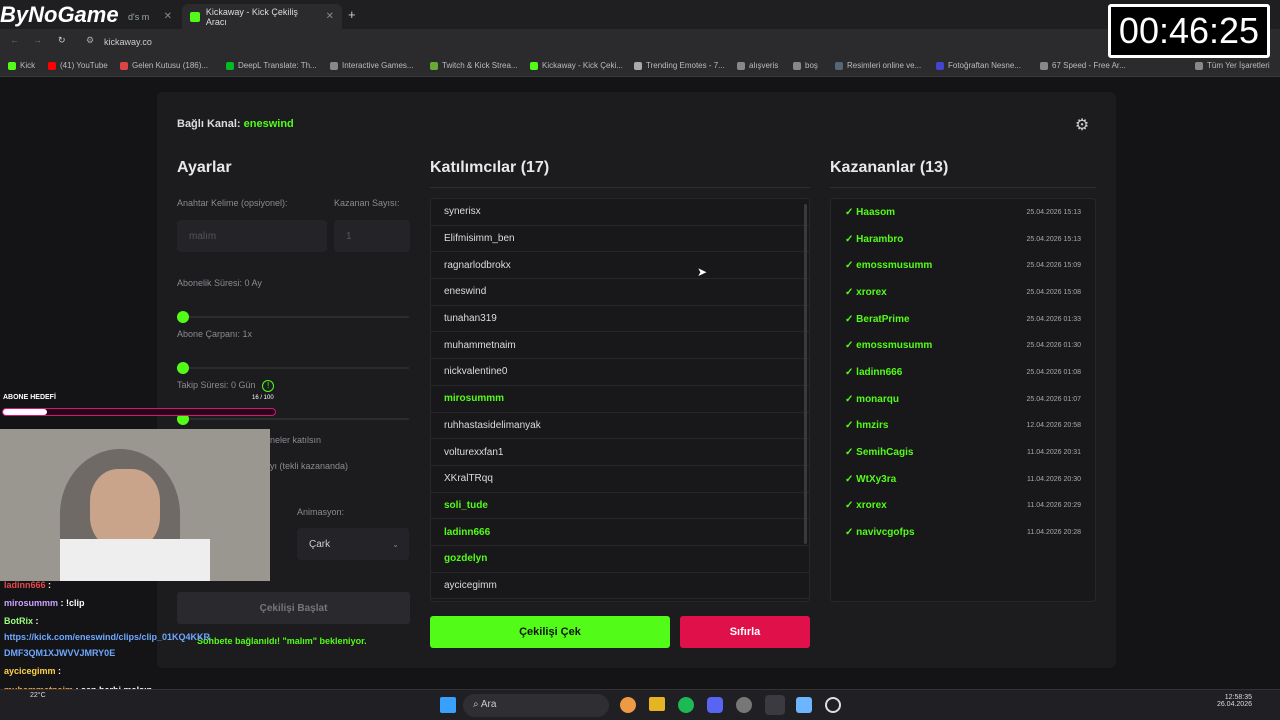  I want to click on sub-goal-label: ABONE HEDEFİ, so click(29, 397).